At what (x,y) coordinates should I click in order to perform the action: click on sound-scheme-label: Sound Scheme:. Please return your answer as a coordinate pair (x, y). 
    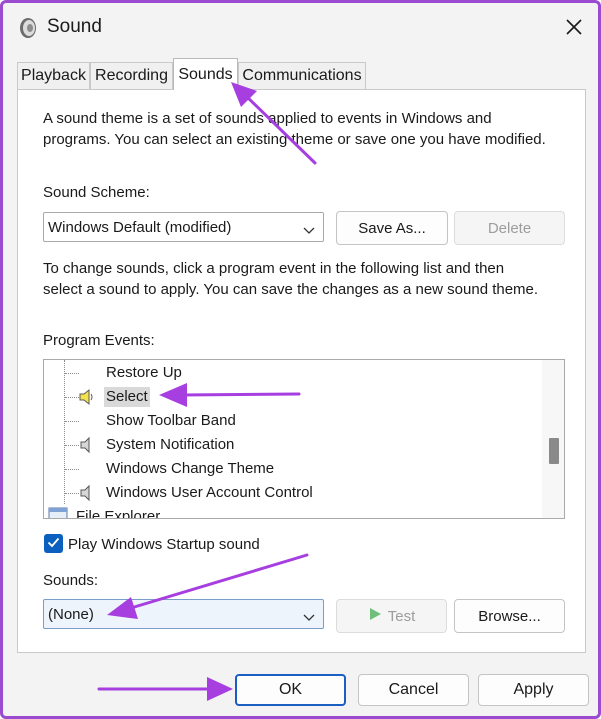
    Looking at the image, I should click on (96, 192).